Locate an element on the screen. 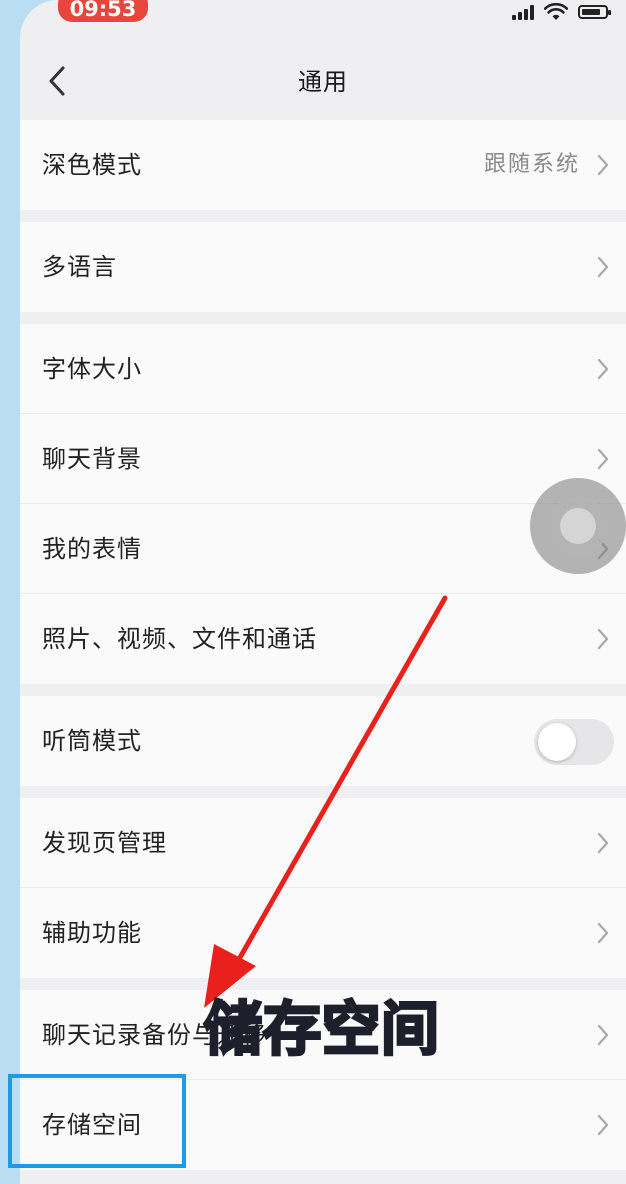 The height and width of the screenshot is (1184, 626). group-storage: 聊天记录备份与迁移 存储空间 is located at coordinates (323, 1080).